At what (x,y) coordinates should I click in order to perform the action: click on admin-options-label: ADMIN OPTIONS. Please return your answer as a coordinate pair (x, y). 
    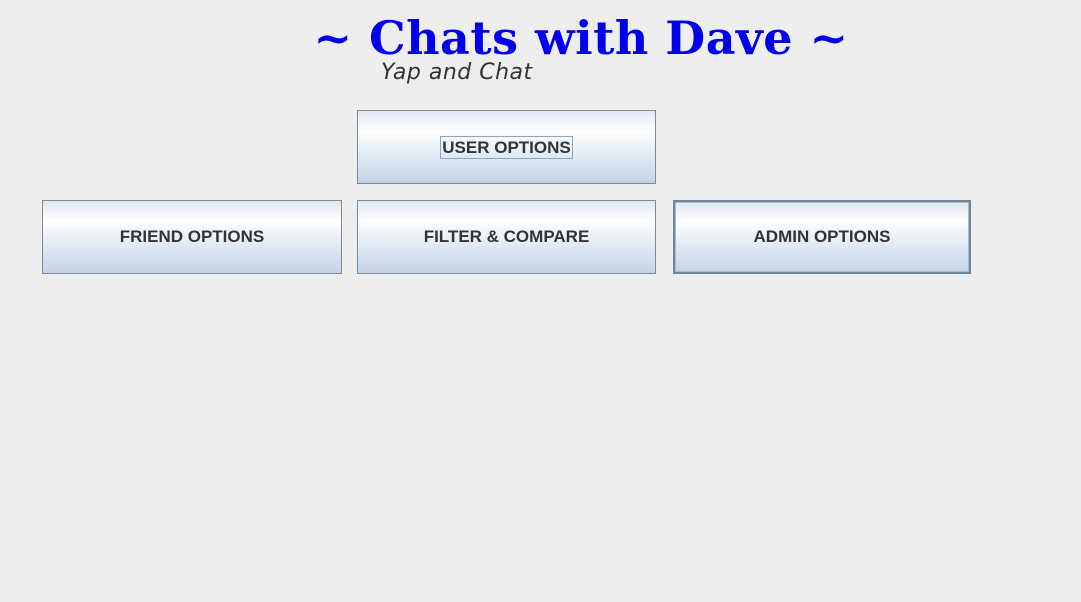
    Looking at the image, I should click on (822, 236).